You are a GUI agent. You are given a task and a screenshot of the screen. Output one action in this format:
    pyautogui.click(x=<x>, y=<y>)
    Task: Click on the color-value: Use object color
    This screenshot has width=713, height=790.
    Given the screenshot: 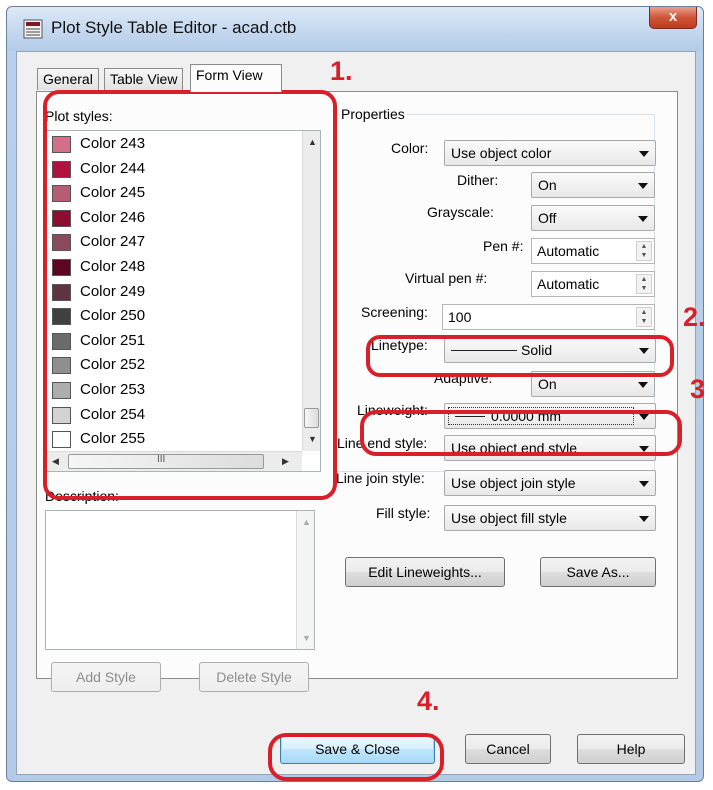 What is the action you would take?
    pyautogui.click(x=501, y=153)
    